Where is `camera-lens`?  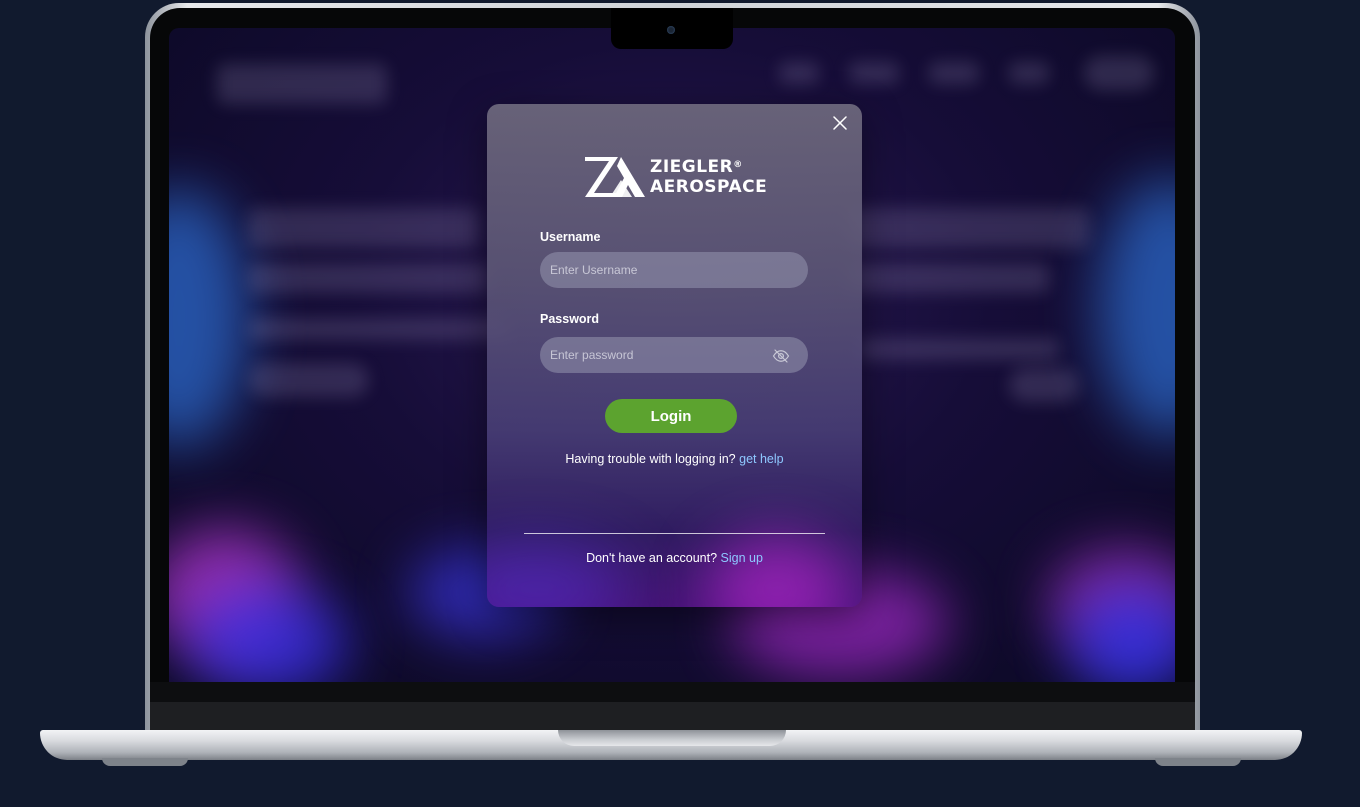
camera-lens is located at coordinates (671, 30).